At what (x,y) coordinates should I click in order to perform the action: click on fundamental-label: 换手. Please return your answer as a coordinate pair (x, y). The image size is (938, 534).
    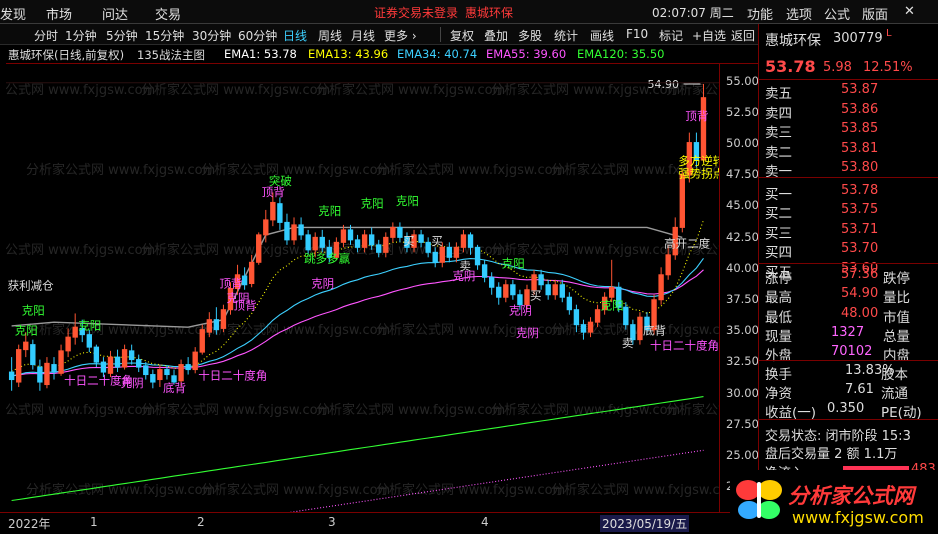
    Looking at the image, I should click on (778, 375).